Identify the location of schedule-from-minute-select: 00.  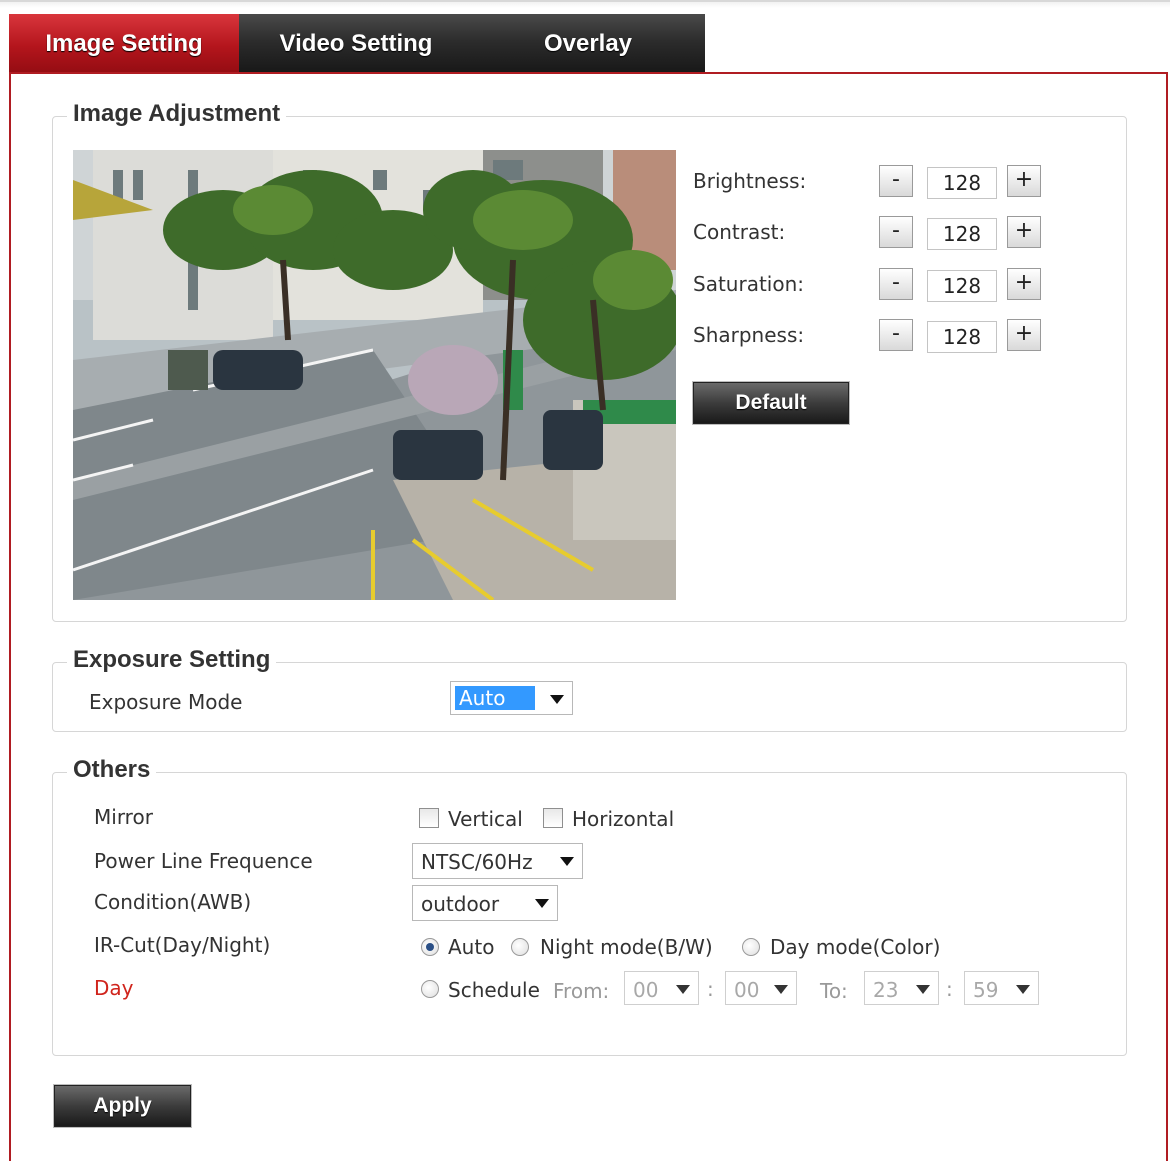
(761, 988).